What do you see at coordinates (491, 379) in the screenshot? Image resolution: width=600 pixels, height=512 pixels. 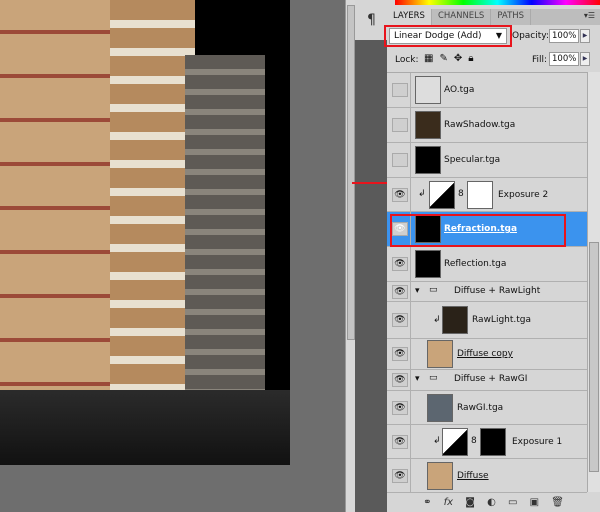 I see `group-name: Diffuse + RawGI` at bounding box center [491, 379].